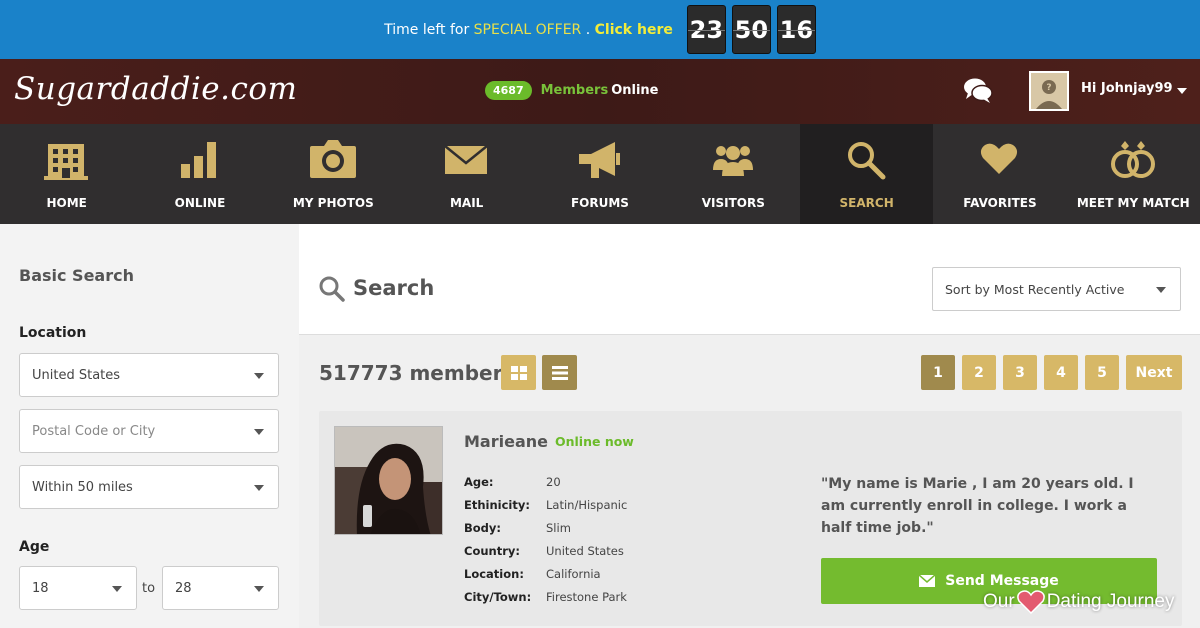  I want to click on attr-key: Ethinicity:, so click(497, 505).